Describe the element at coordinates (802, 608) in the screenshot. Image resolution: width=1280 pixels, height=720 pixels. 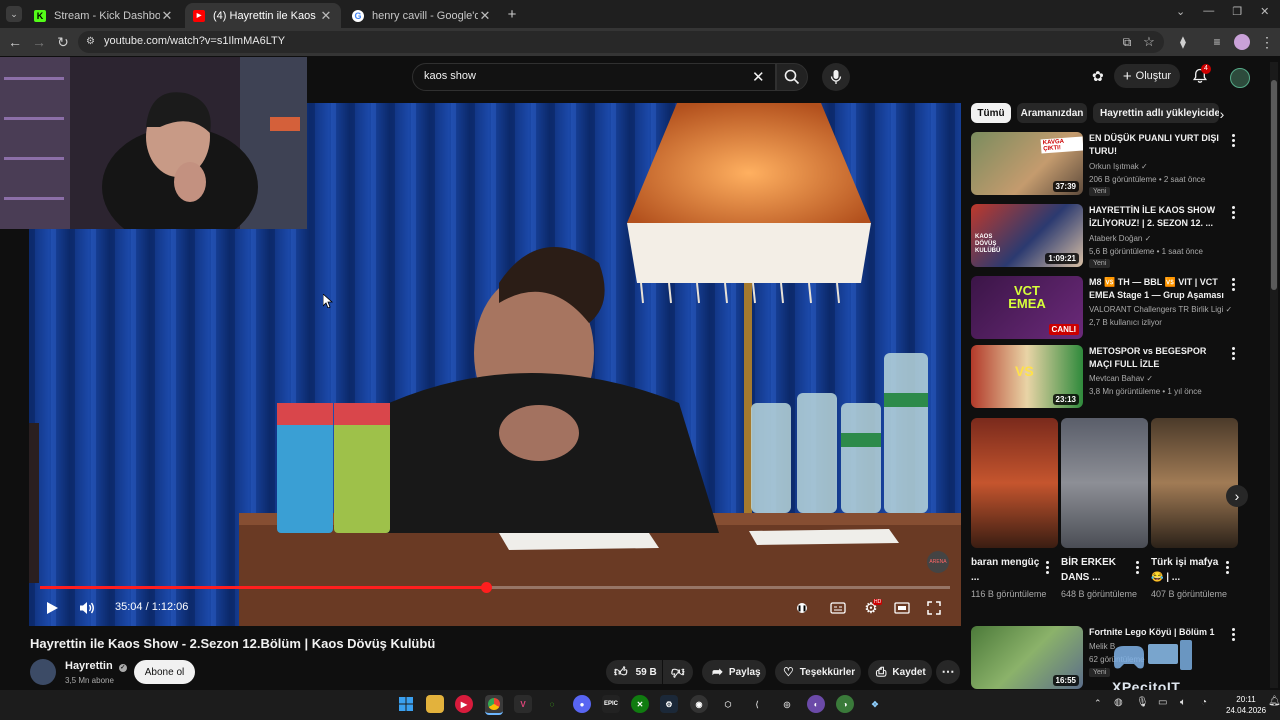
I see `autoplay-toggle: ❚❚` at that location.